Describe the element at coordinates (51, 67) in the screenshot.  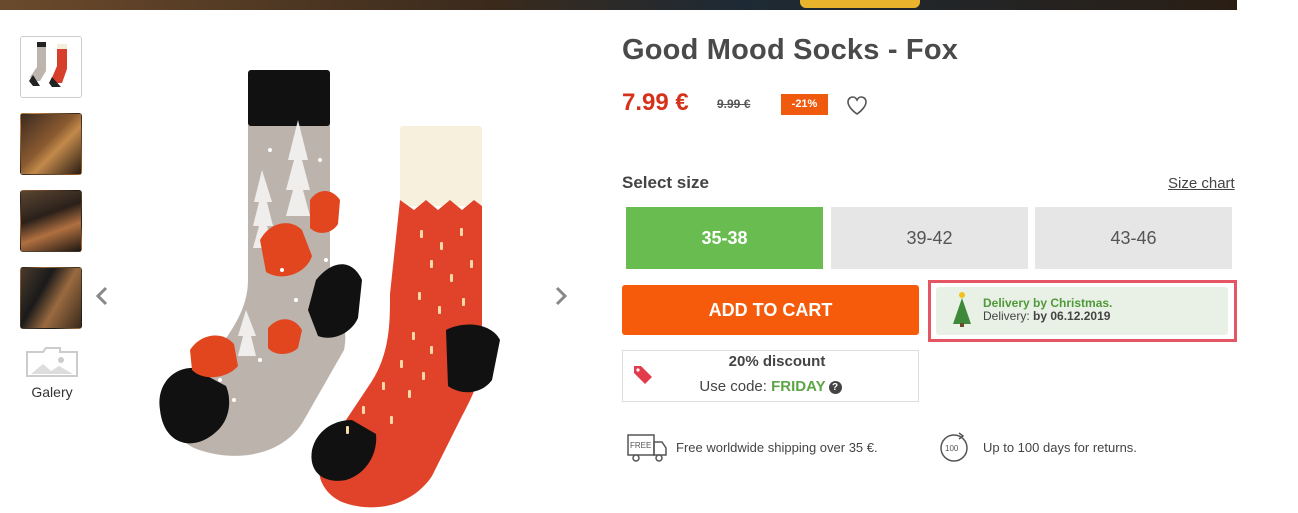
I see `thumbnail-product` at that location.